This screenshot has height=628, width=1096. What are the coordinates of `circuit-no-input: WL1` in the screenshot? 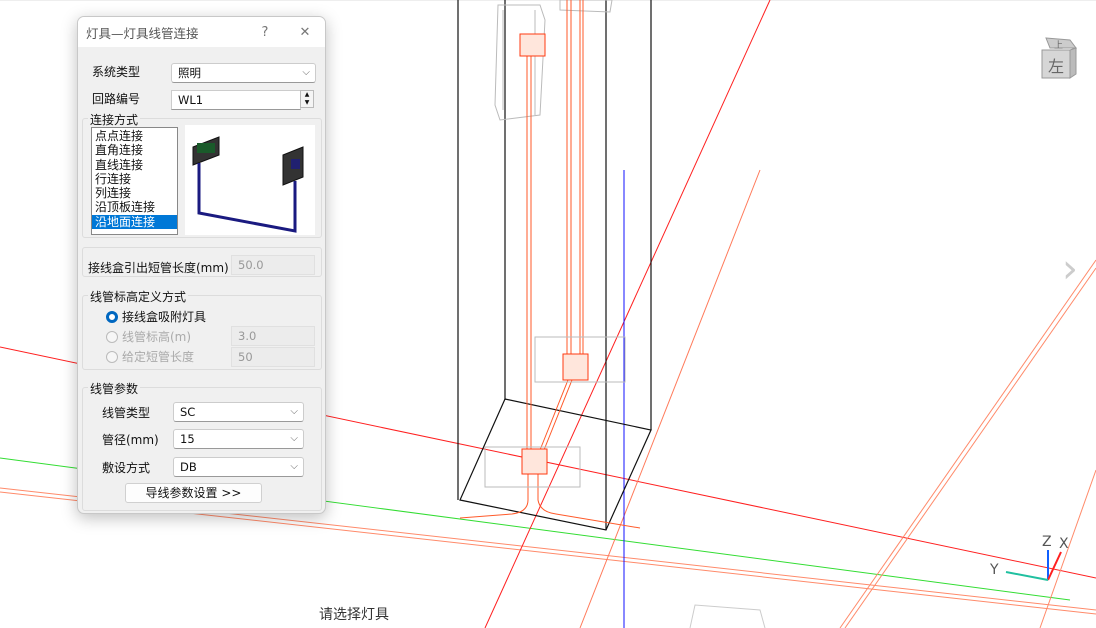 It's located at (236, 100).